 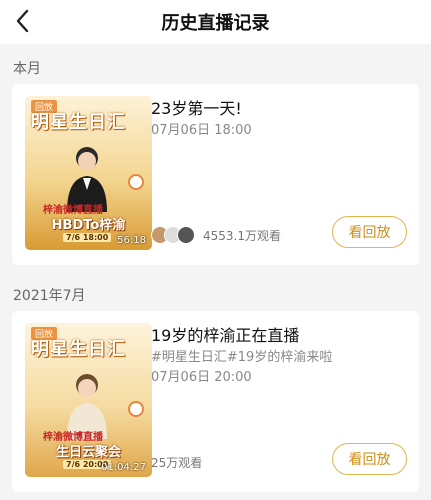 I want to click on record-info: 19岁的梓渝正在直播 #明星生日汇#19岁的梓渝来啦 07月06日 20:00, so click(x=278, y=356).